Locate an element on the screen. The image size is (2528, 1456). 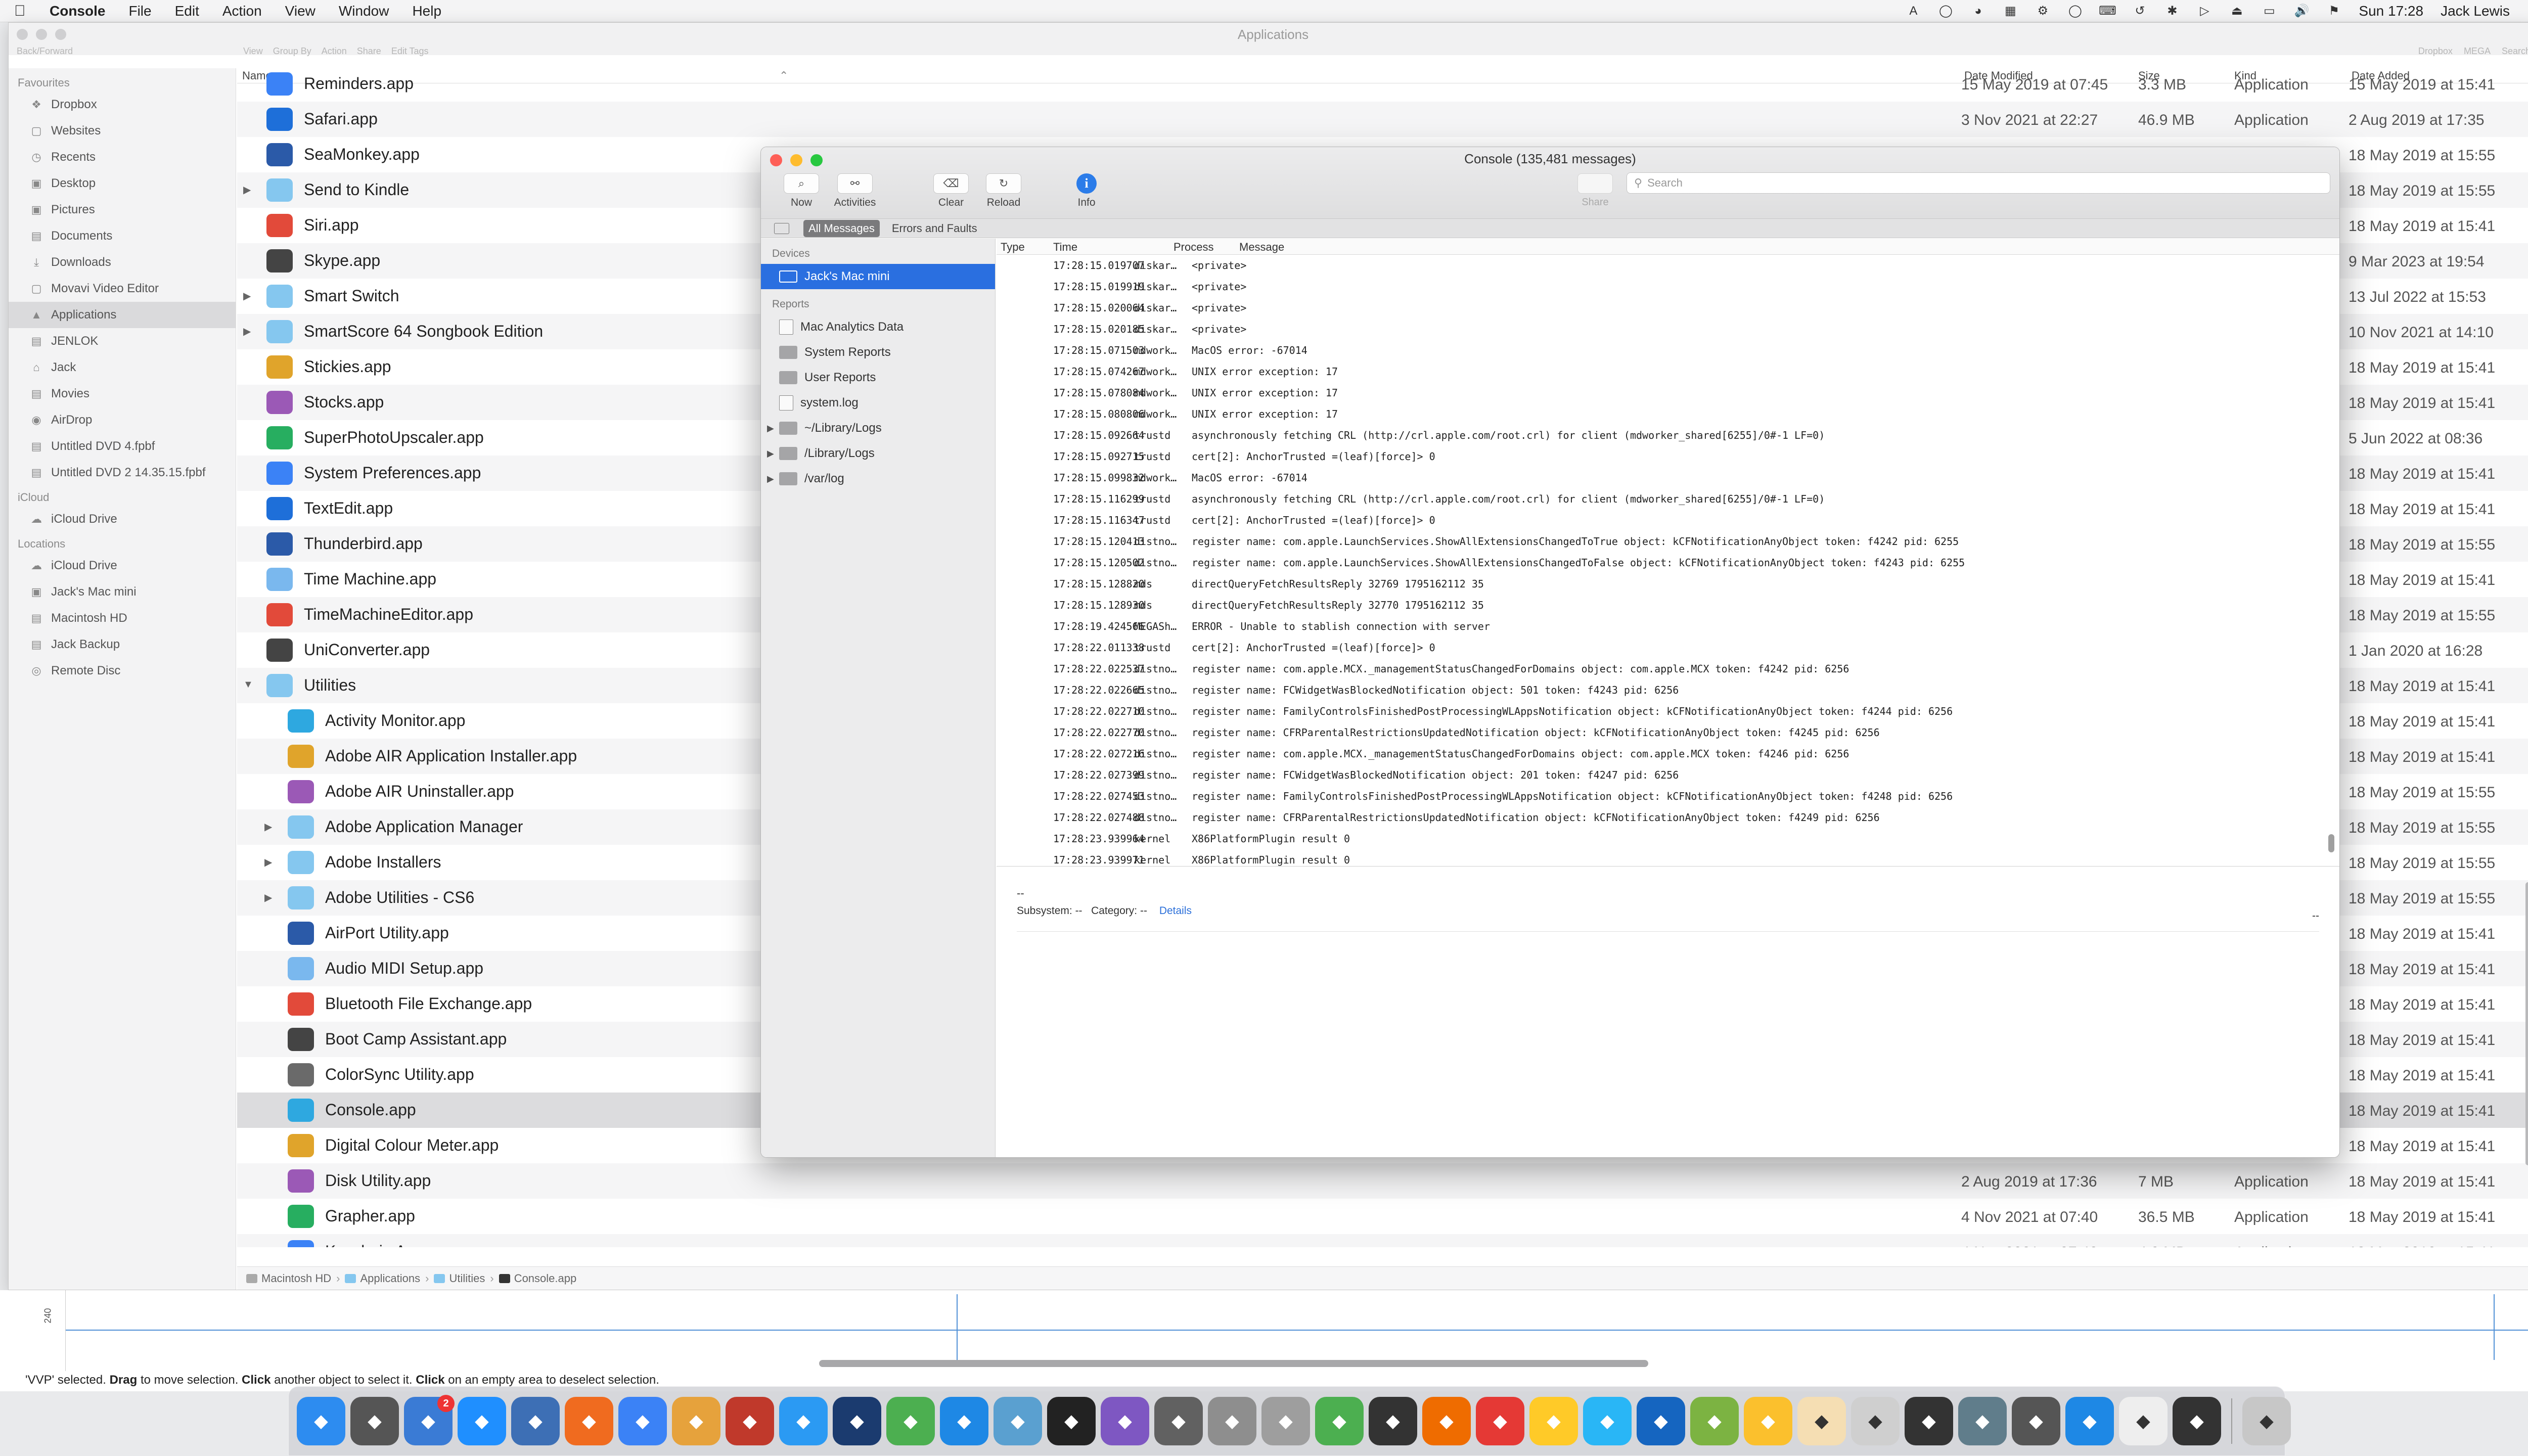
clock-icon: ◆ is located at coordinates (2144, 1421).